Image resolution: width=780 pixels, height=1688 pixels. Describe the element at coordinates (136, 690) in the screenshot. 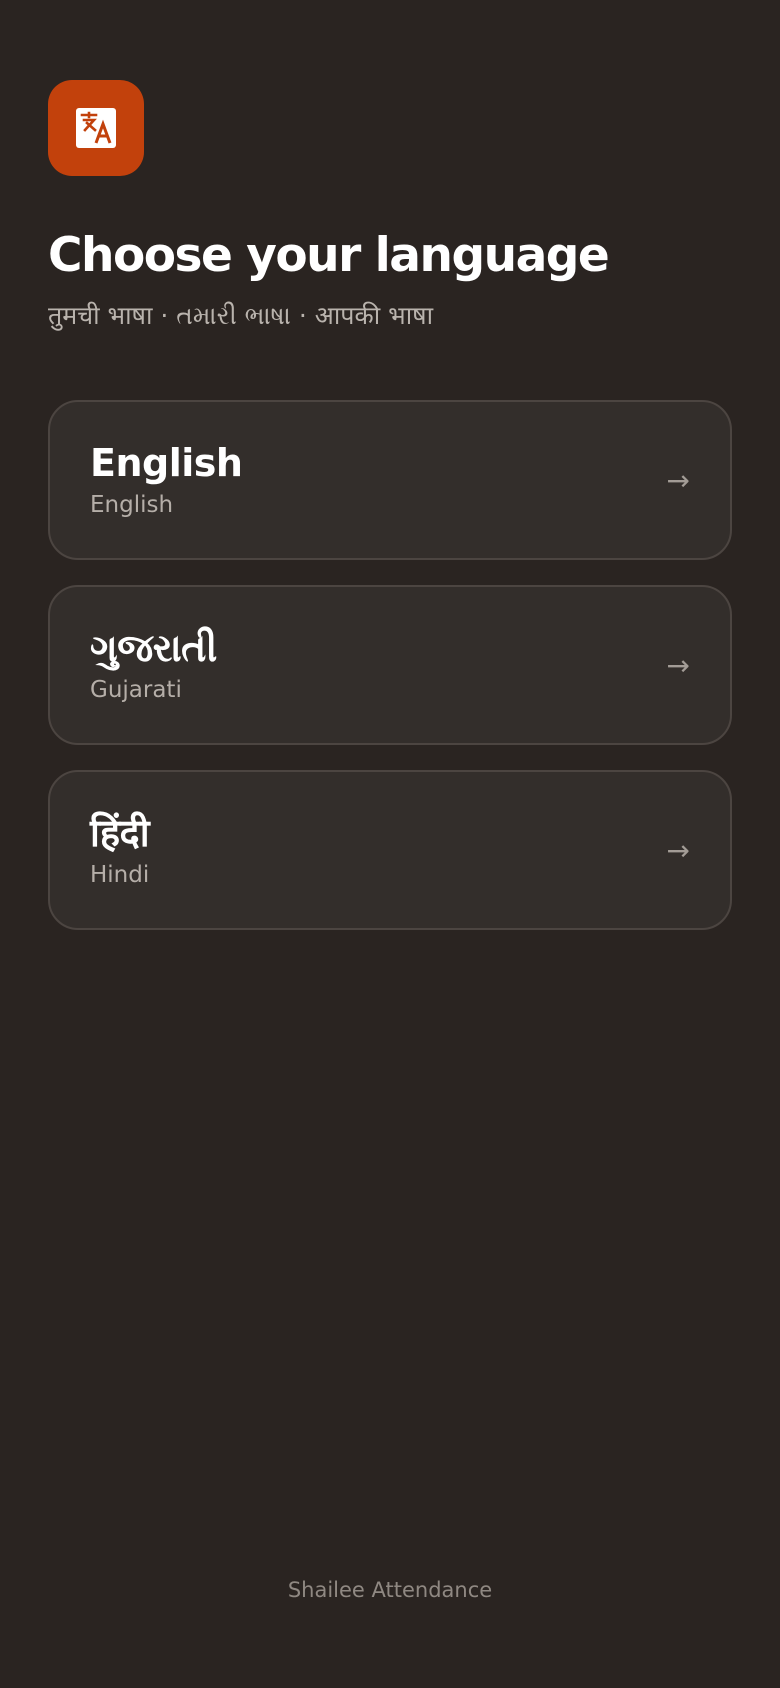

I see `language-english-name: Gujarati` at that location.